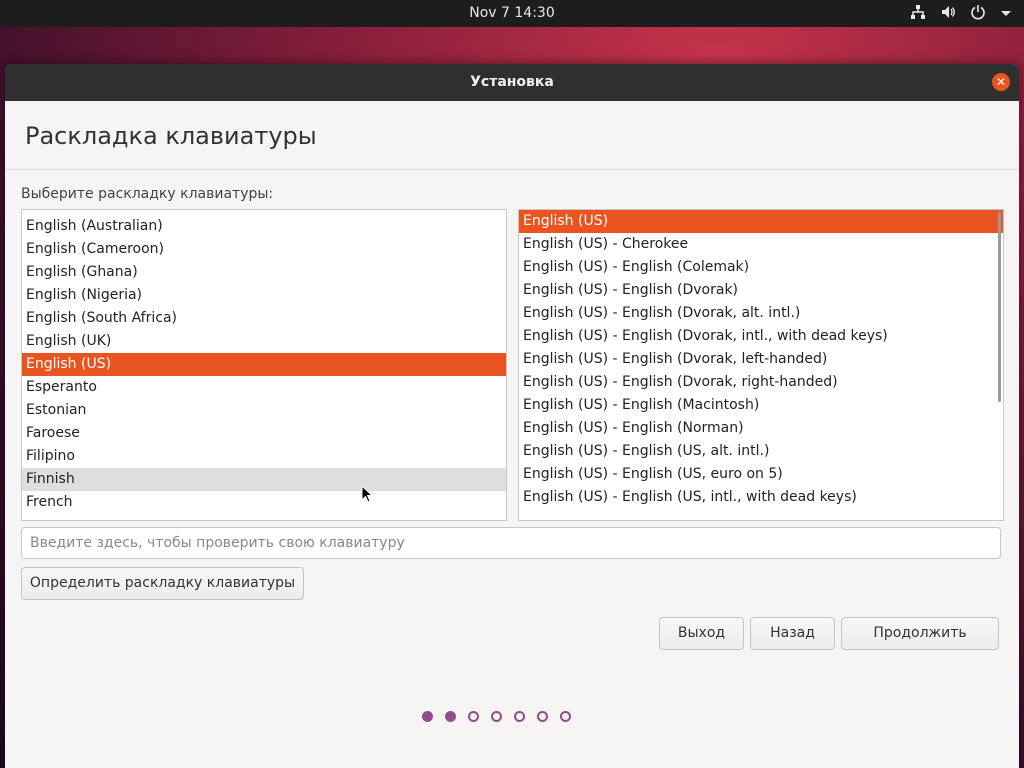  I want to click on variant-list-item: English (US) - Cherokee, so click(761, 244).